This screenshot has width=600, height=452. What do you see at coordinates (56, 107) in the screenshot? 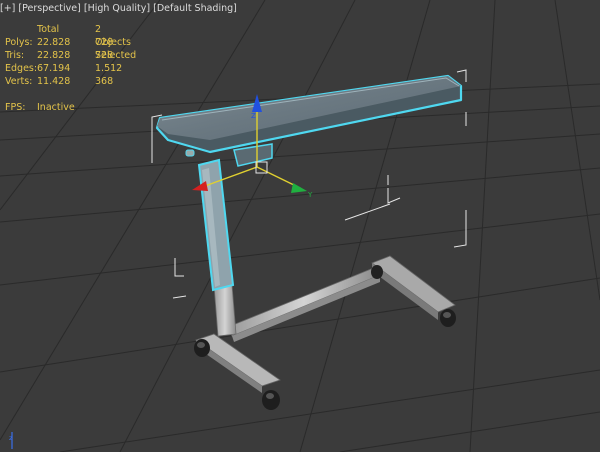
I see `fps-value: Inactive` at bounding box center [56, 107].